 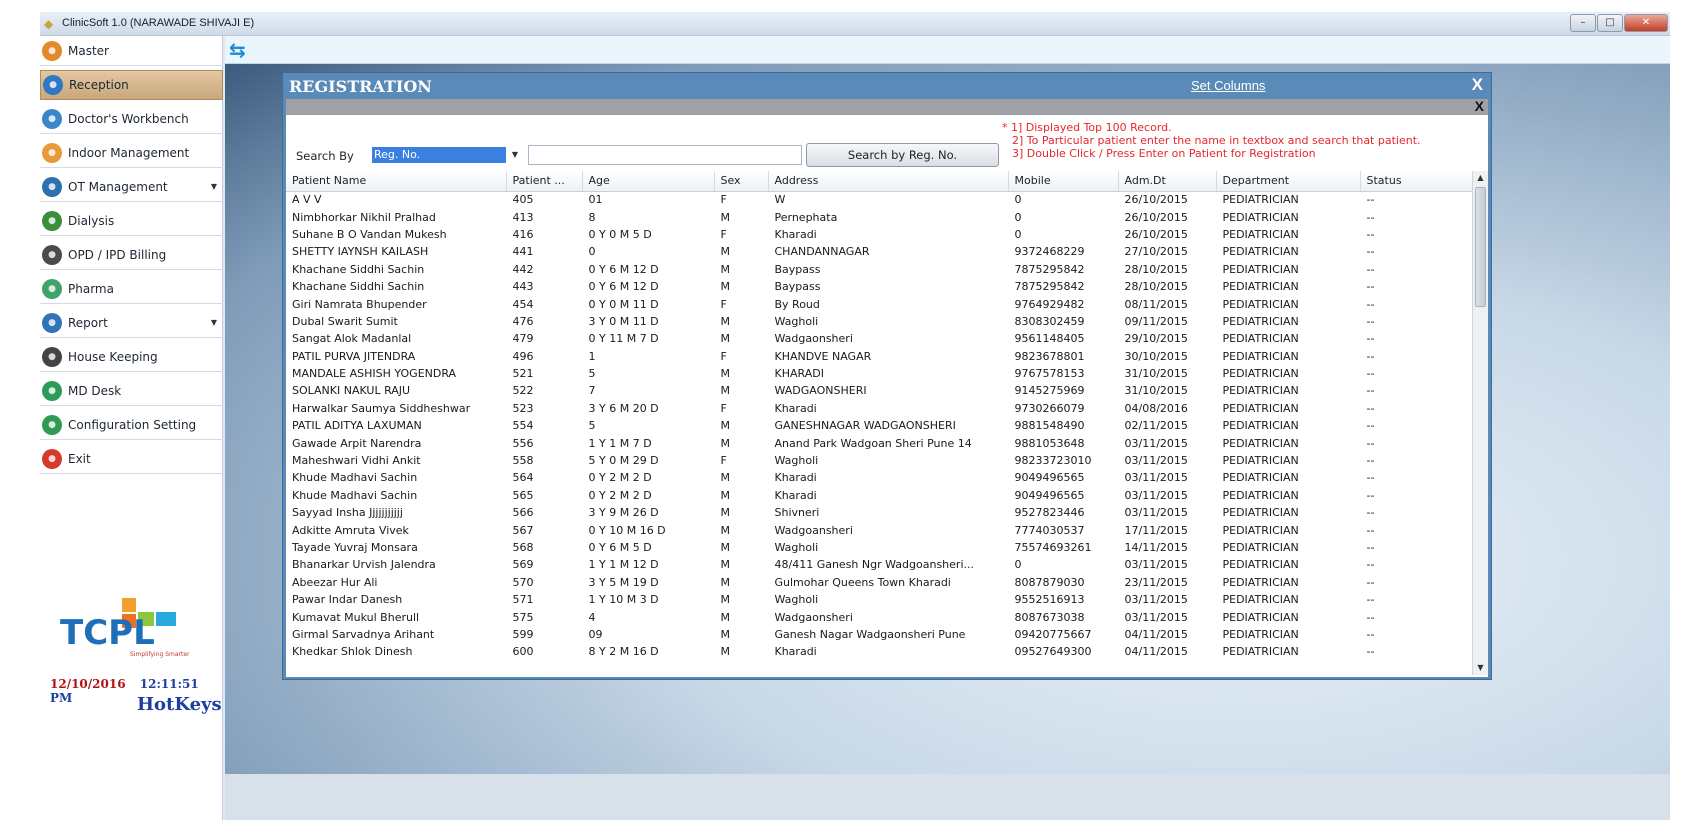 I want to click on table-cell: 522, so click(x=523, y=391).